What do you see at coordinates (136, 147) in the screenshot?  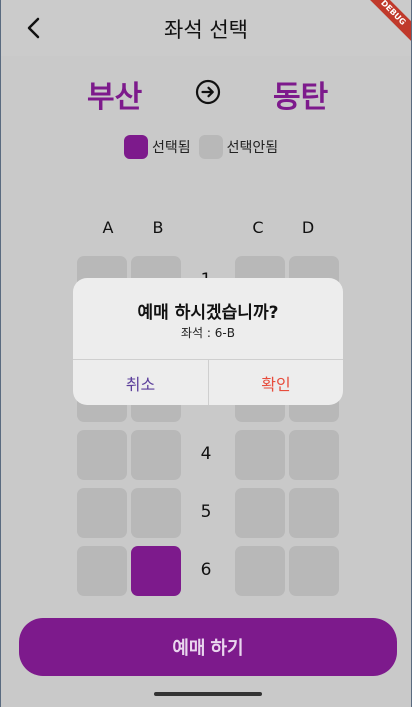 I see `legend-selected-swatch` at bounding box center [136, 147].